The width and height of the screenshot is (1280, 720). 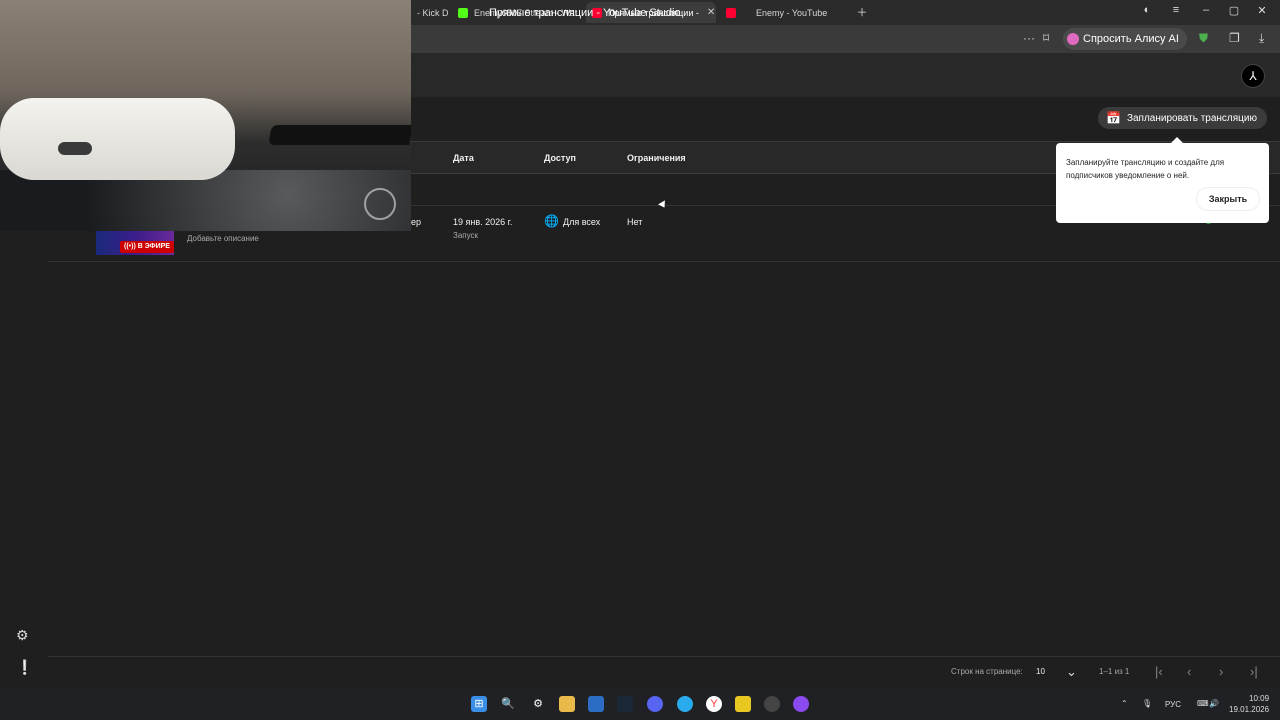 I want to click on minimize-icon: –, so click(x=1206, y=10).